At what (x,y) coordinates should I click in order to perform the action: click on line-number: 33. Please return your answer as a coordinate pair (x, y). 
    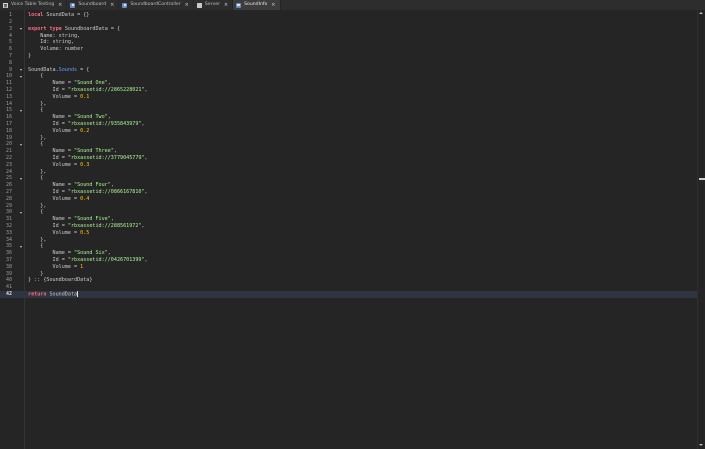
    Looking at the image, I should click on (8, 232).